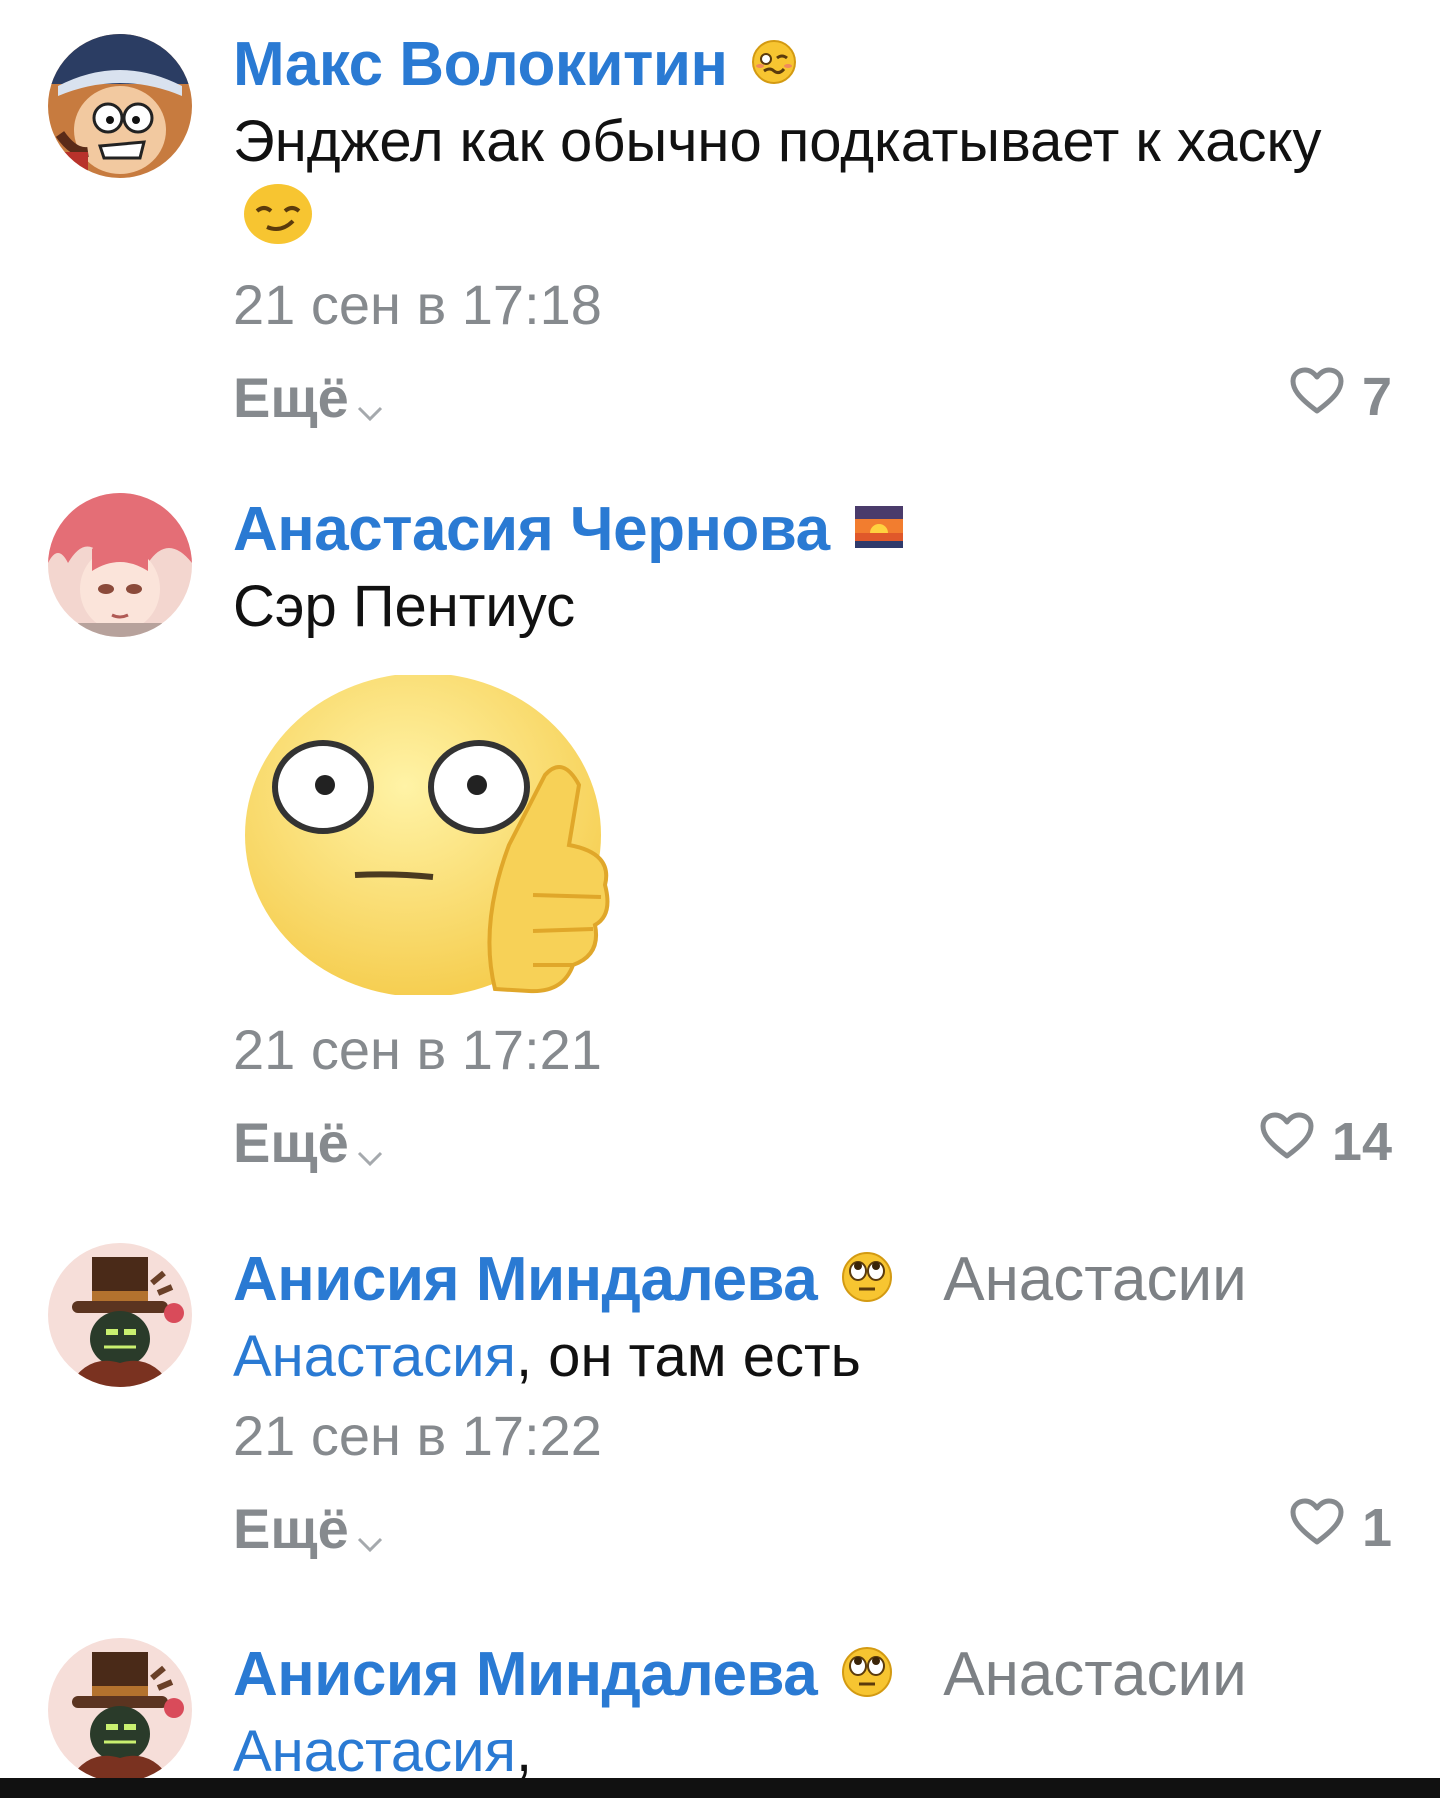 This screenshot has height=1798, width=1440. I want to click on comment-date: 21 сен в 17:21, so click(417, 1049).